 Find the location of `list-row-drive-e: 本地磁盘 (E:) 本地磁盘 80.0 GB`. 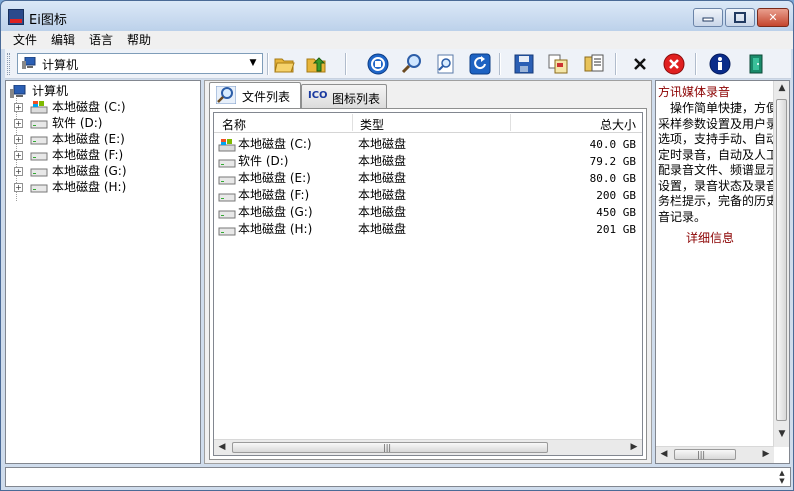

list-row-drive-e: 本地磁盘 (E:) 本地磁盘 80.0 GB is located at coordinates (428, 178).